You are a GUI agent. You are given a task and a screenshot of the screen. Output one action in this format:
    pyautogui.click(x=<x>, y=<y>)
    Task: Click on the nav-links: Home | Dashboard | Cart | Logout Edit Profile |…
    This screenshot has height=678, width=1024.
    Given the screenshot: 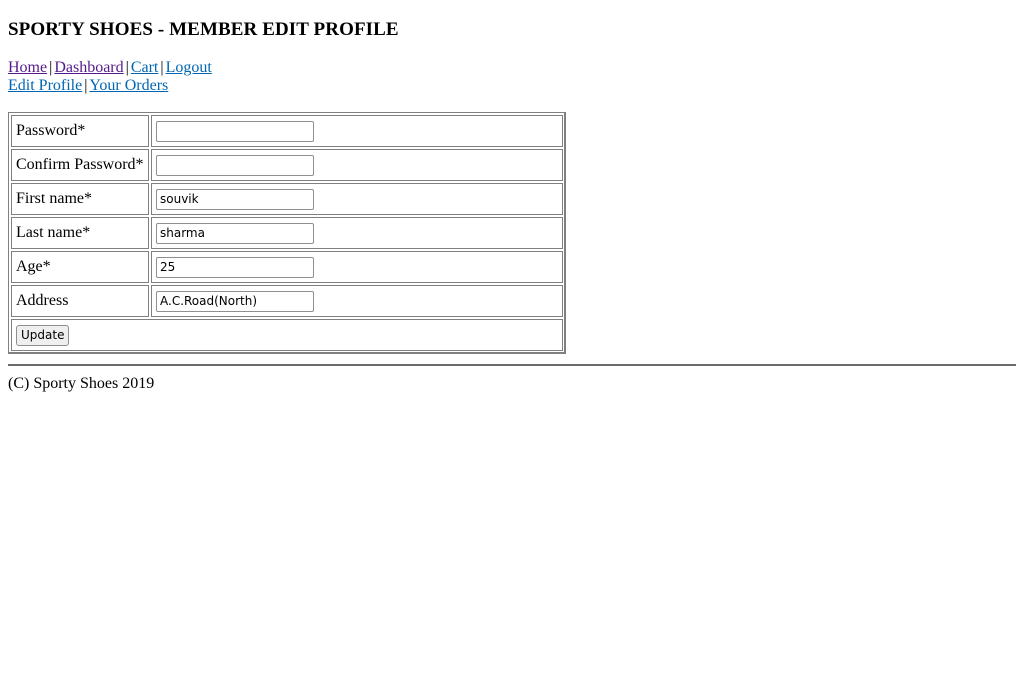 What is the action you would take?
    pyautogui.click(x=512, y=77)
    